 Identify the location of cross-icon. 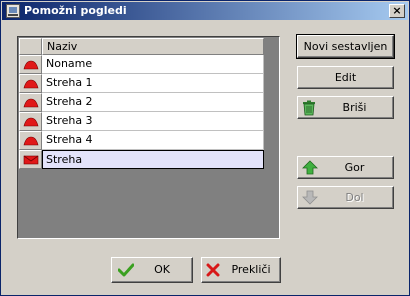
(213, 270).